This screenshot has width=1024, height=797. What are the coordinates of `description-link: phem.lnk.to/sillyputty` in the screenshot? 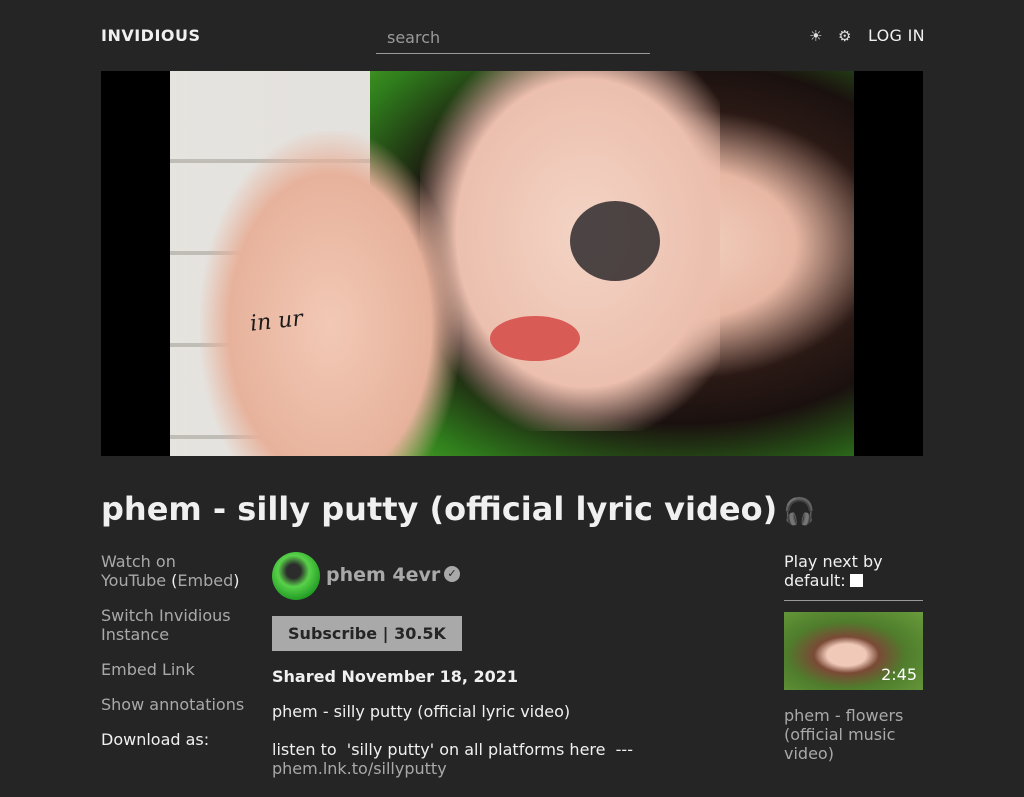 It's located at (359, 768).